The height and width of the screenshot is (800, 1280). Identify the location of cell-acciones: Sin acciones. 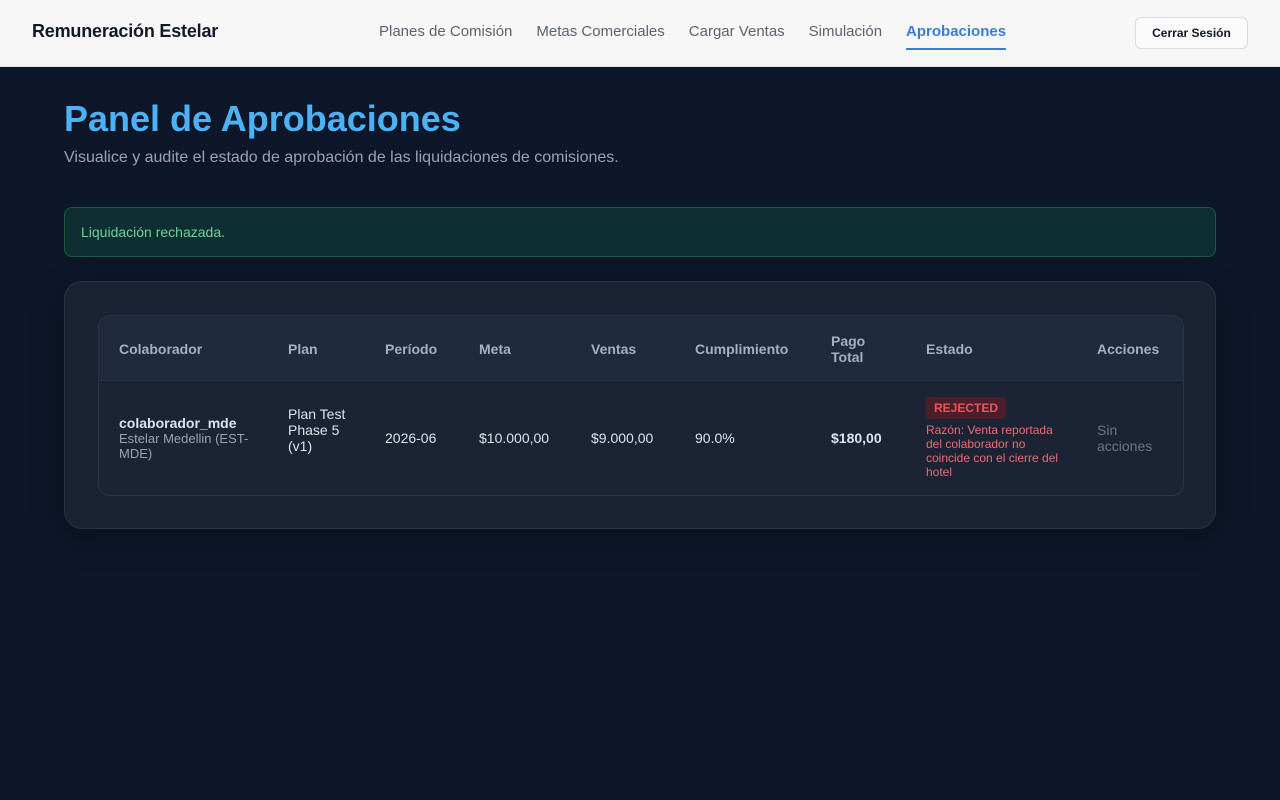
(1125, 438).